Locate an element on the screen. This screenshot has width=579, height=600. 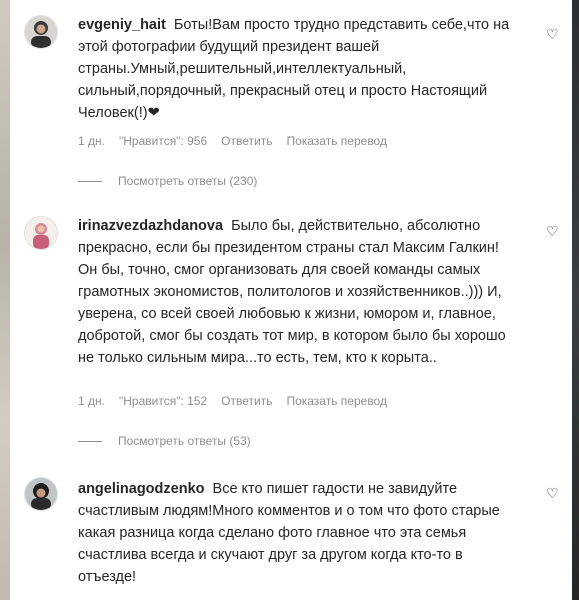
view-replies-label: Посмотреть ответы (53) is located at coordinates (184, 441).